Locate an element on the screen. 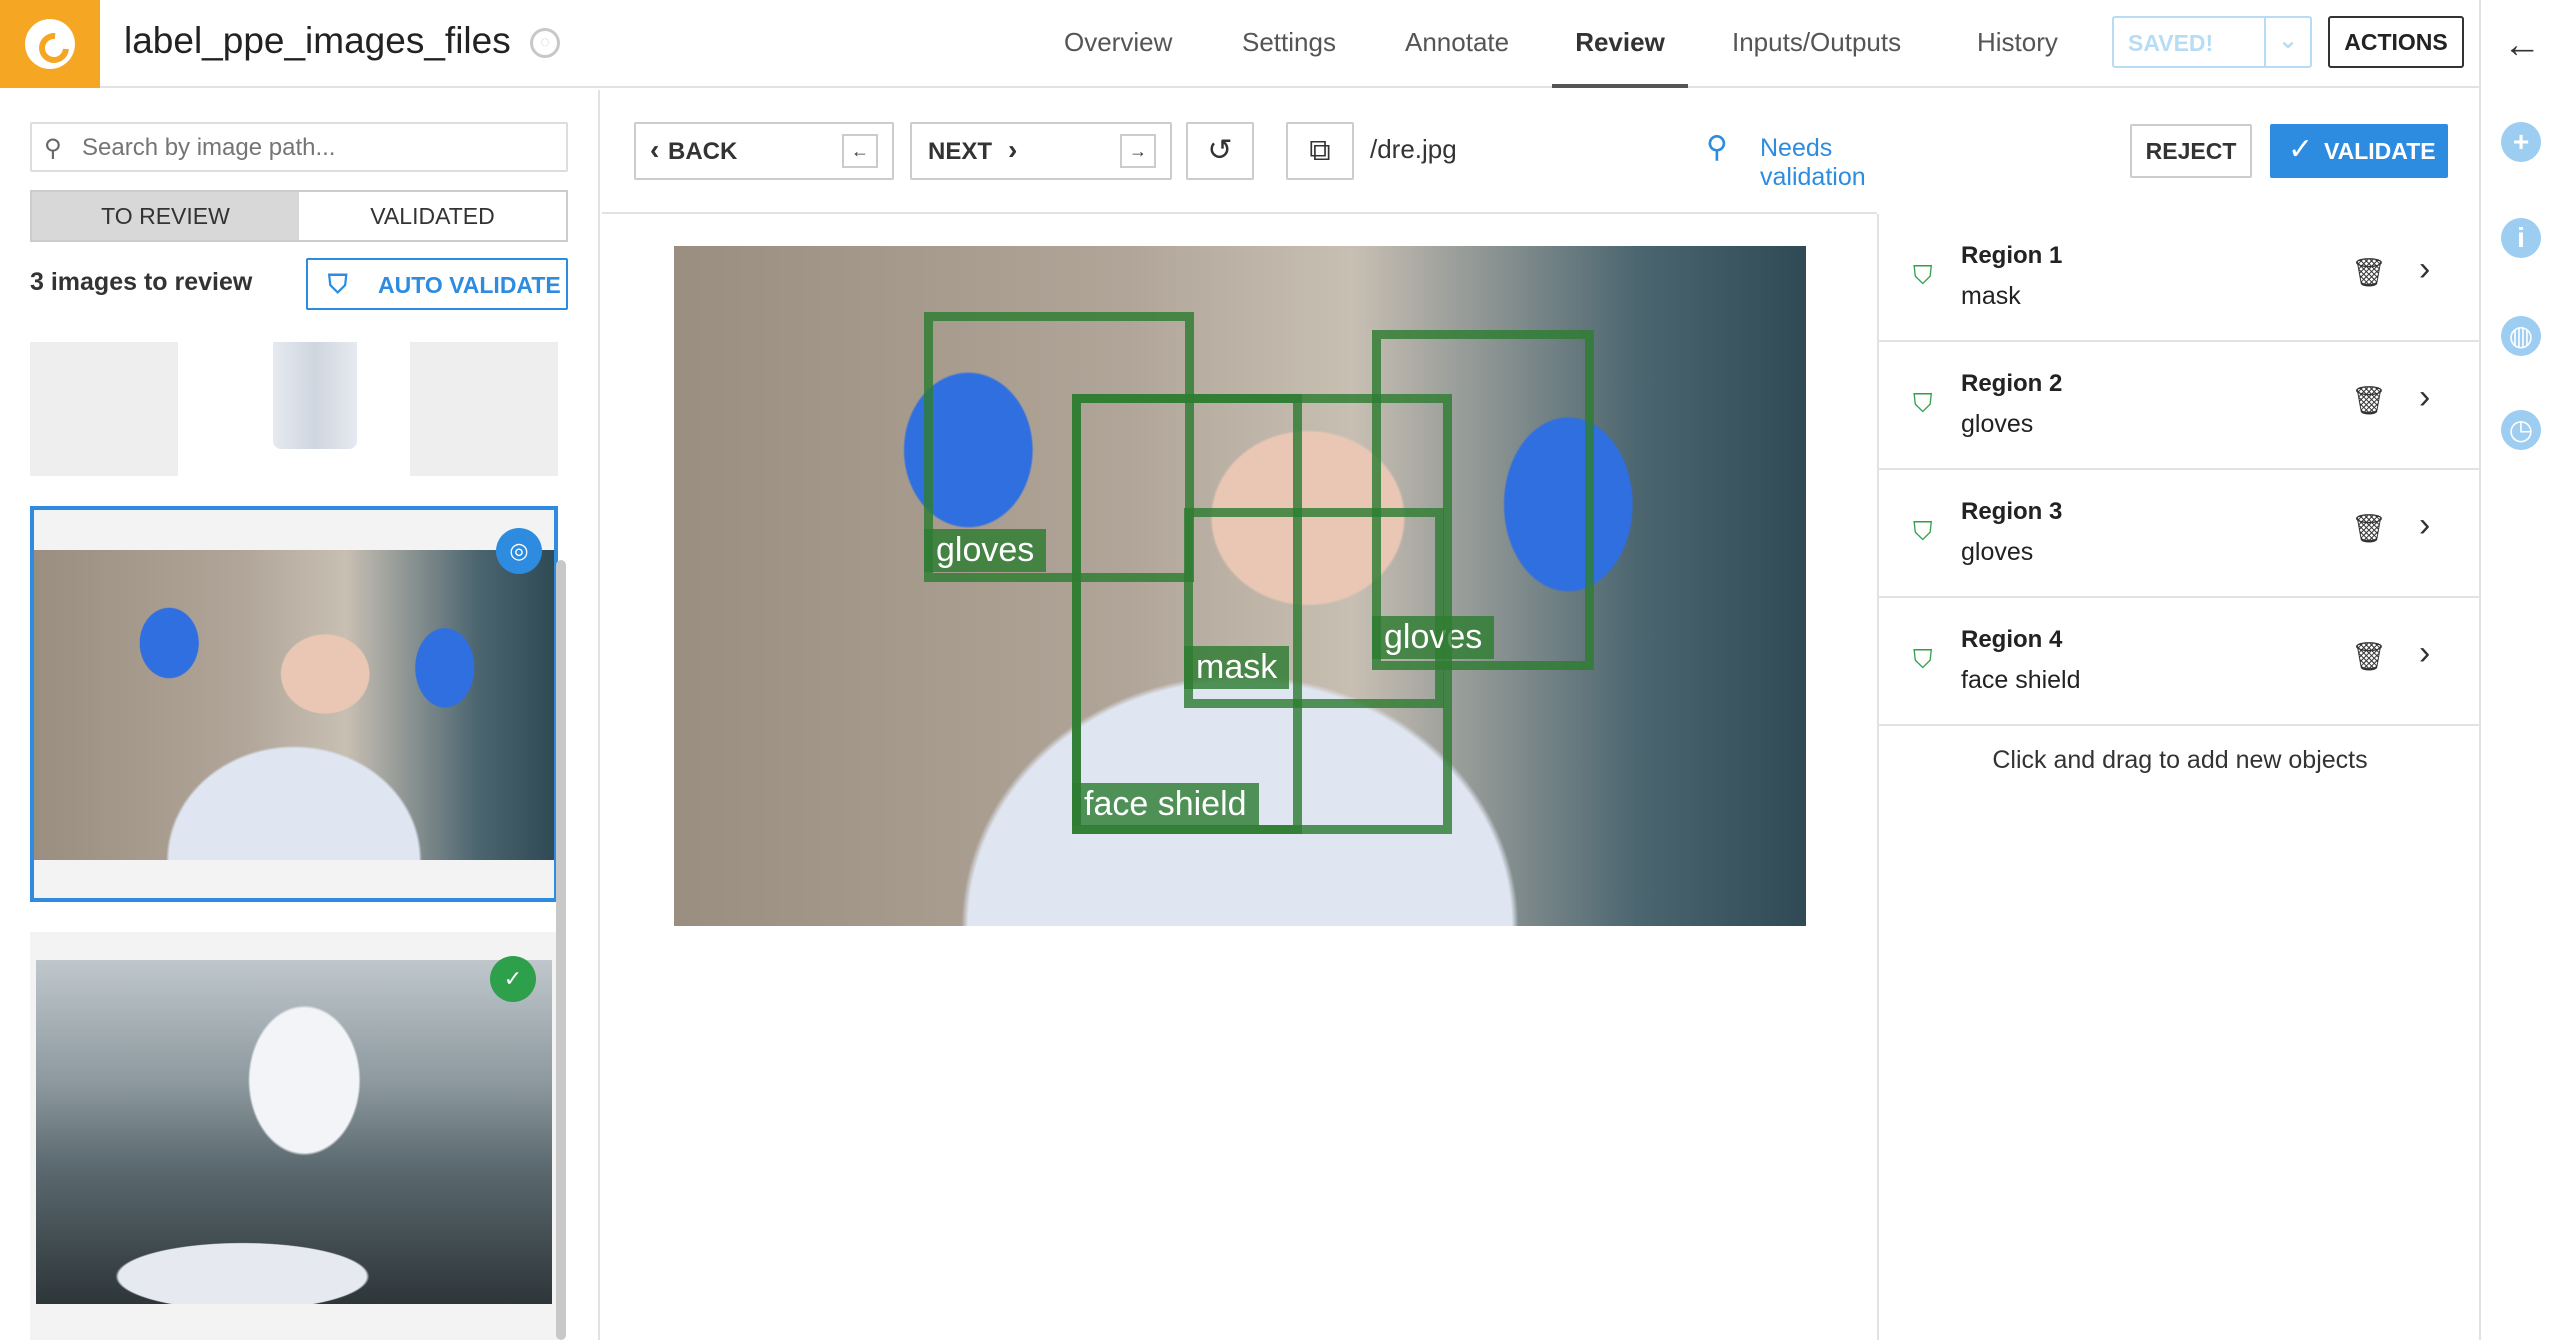  auto-validate-button: ⛉ AUTO VALIDATE is located at coordinates (437, 284).